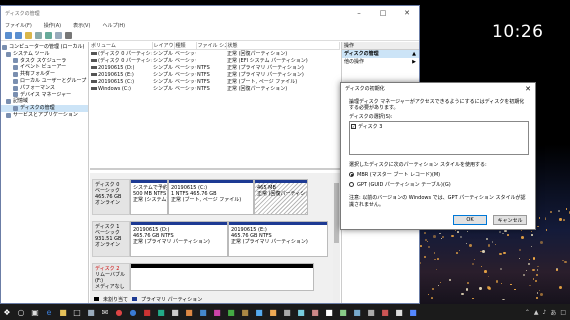 This screenshot has height=320, width=570. I want to click on tree-item-system-tools: システム ツール, so click(44, 54).